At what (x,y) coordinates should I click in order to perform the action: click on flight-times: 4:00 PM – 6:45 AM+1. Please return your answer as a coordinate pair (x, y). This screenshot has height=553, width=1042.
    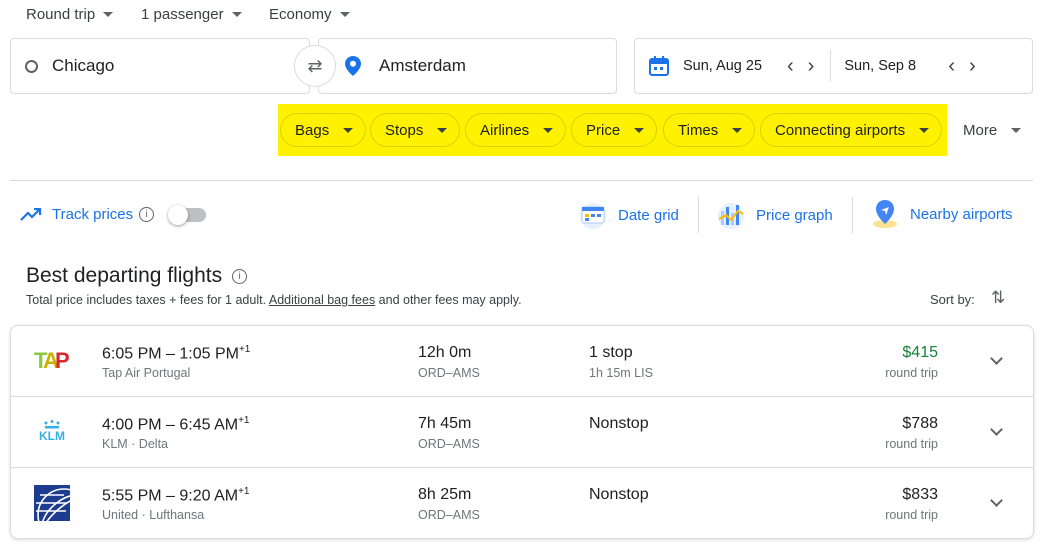
    Looking at the image, I should click on (175, 424).